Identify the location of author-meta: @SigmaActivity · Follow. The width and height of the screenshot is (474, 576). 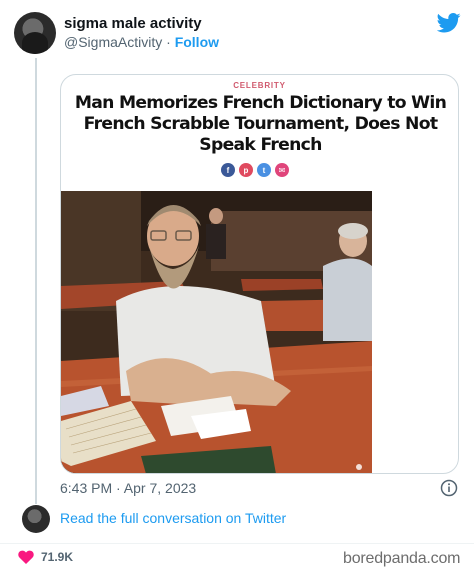
(141, 42).